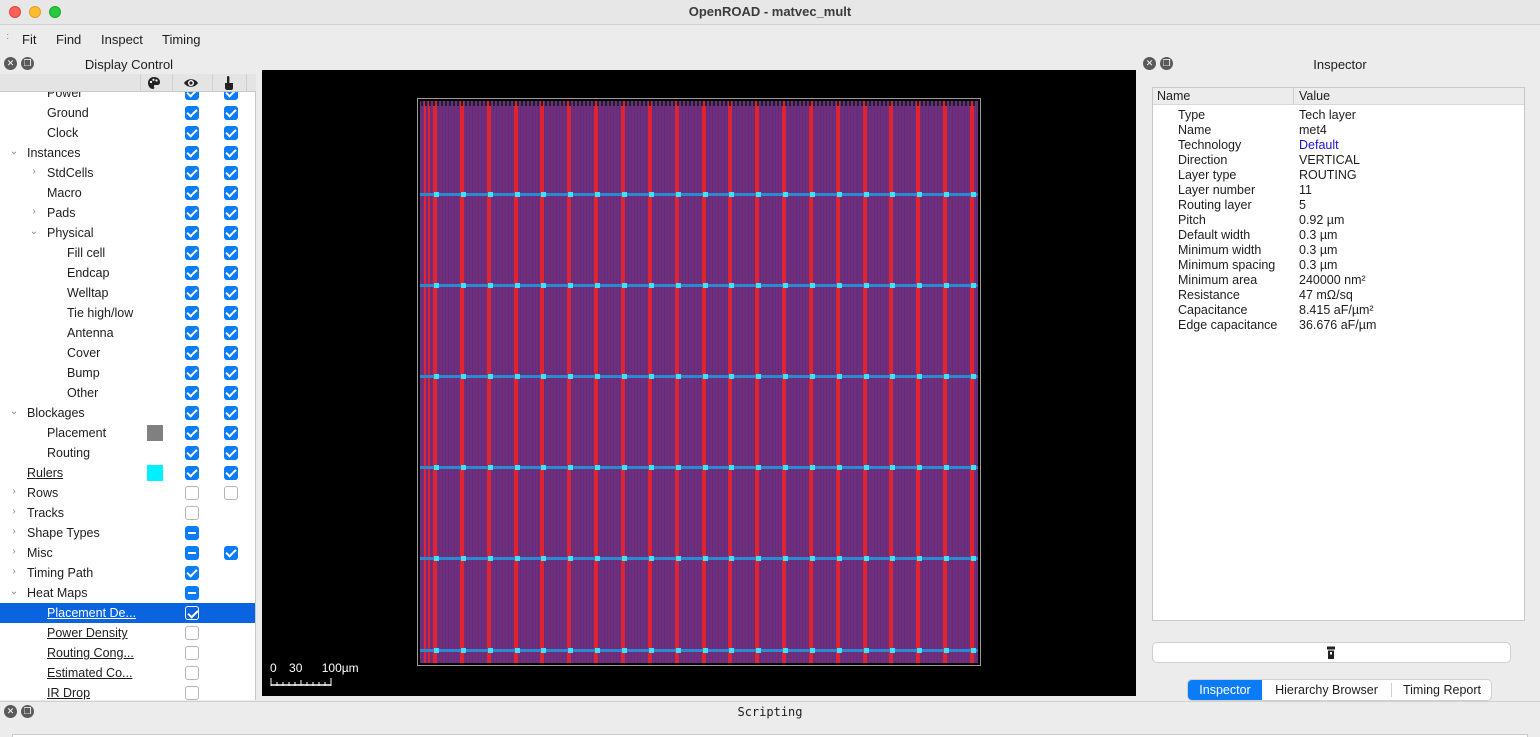 The width and height of the screenshot is (1540, 737). I want to click on tree-row-power-density: Power Density, so click(127, 633).